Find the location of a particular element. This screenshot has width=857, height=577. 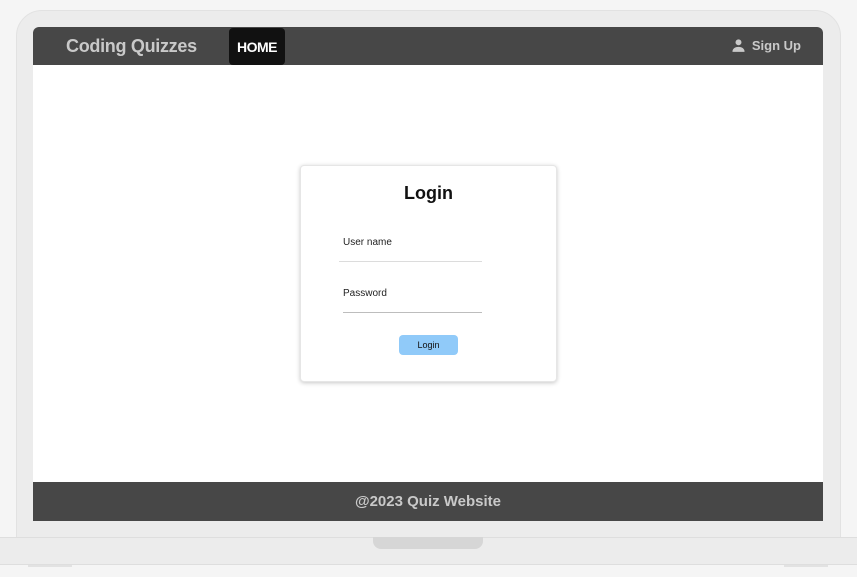

laptop-foot-left is located at coordinates (50, 566).